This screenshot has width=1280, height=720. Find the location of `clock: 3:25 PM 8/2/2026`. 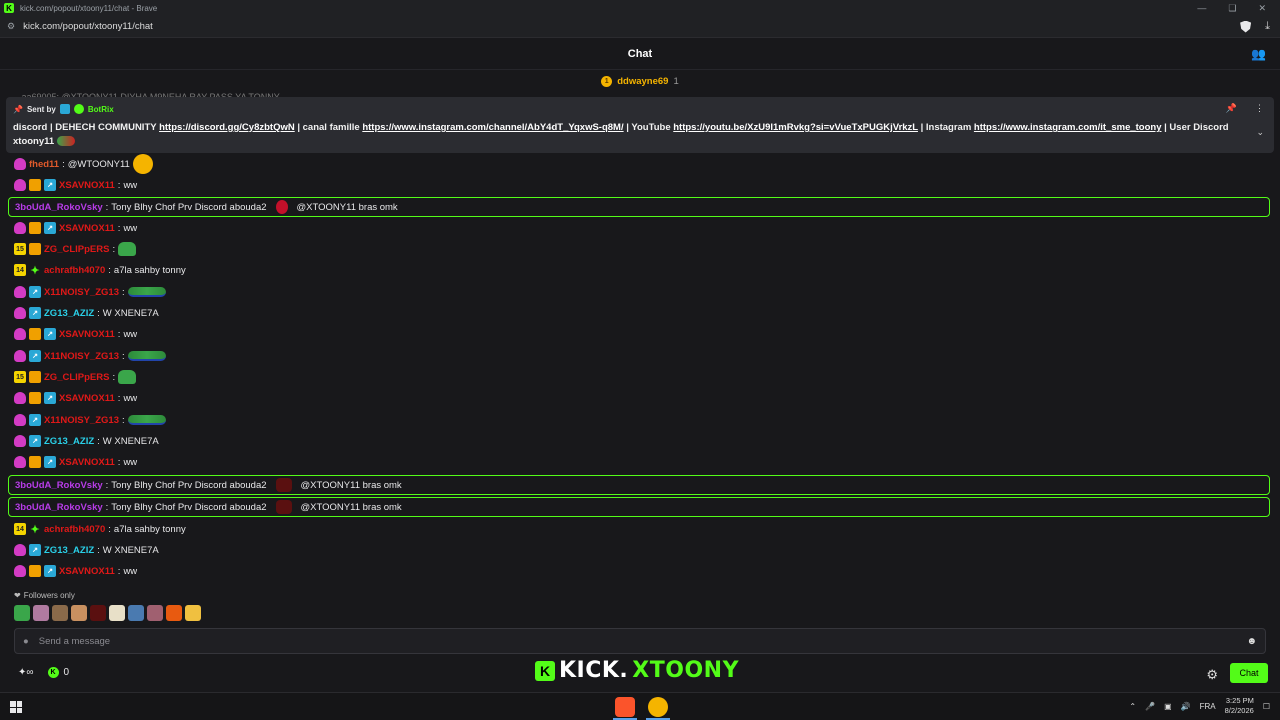

clock: 3:25 PM 8/2/2026 is located at coordinates (1239, 706).